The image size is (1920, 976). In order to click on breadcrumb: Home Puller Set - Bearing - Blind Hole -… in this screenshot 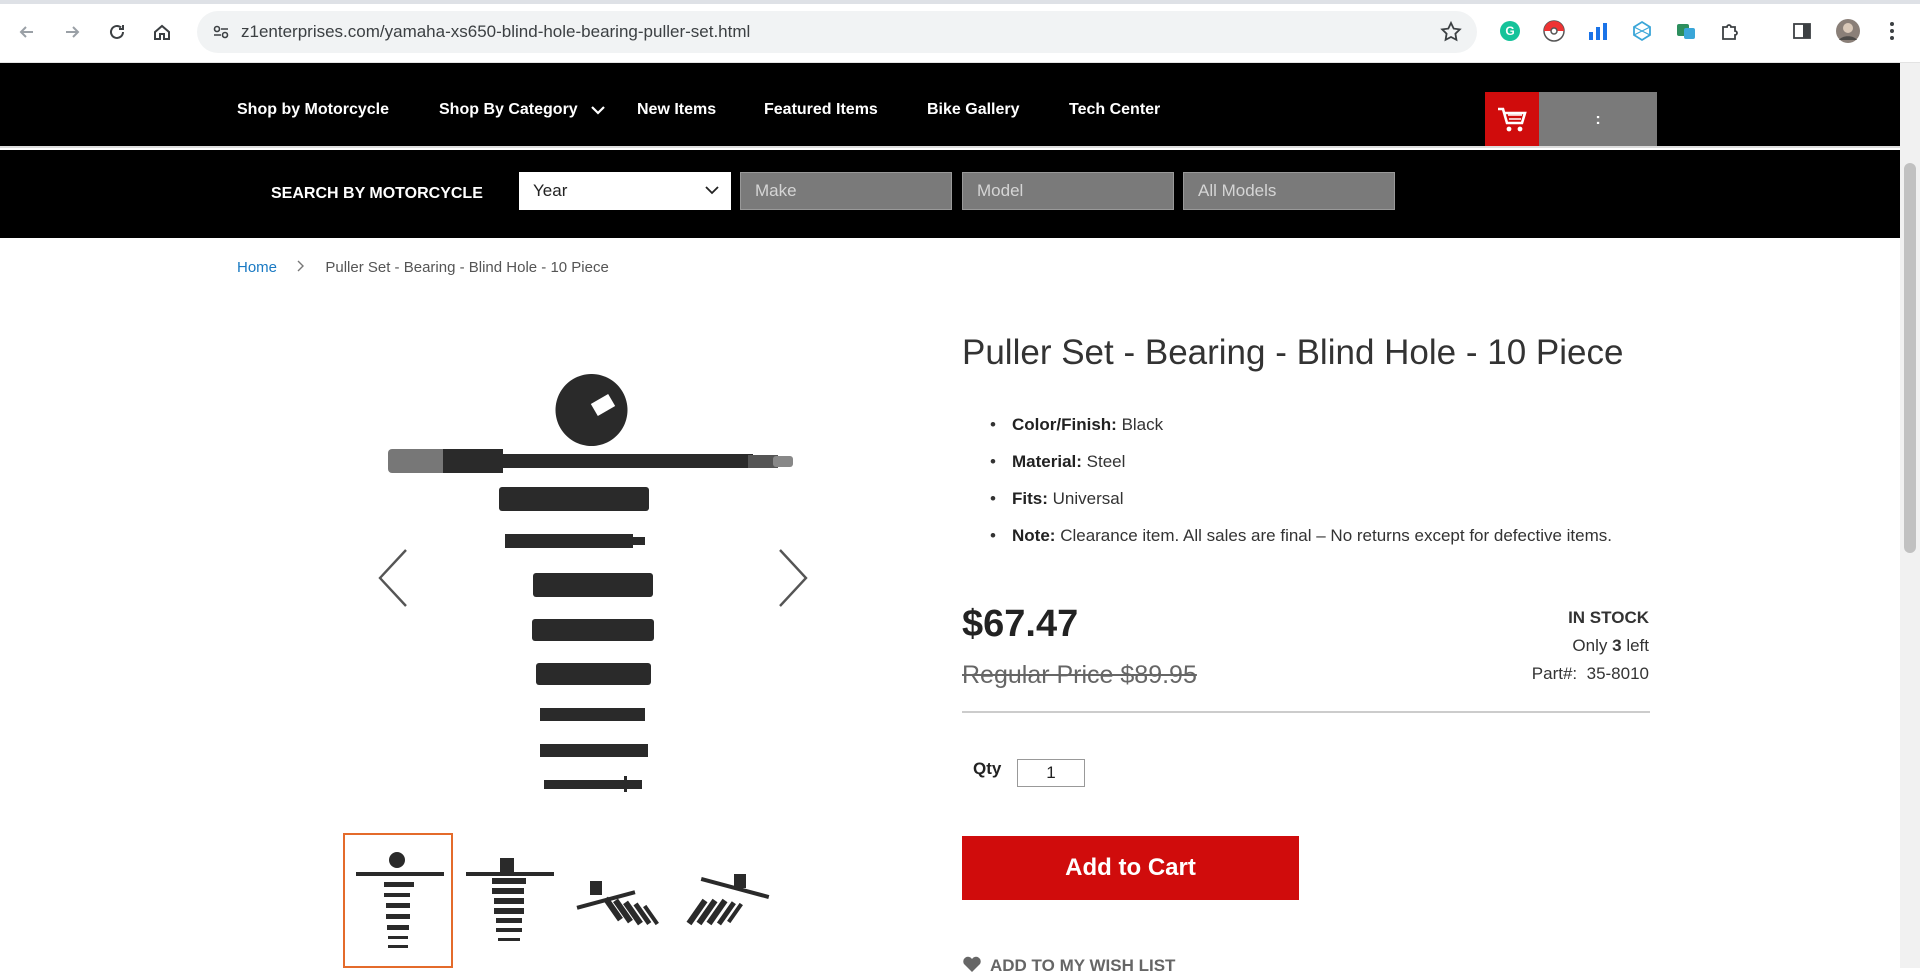, I will do `click(423, 267)`.